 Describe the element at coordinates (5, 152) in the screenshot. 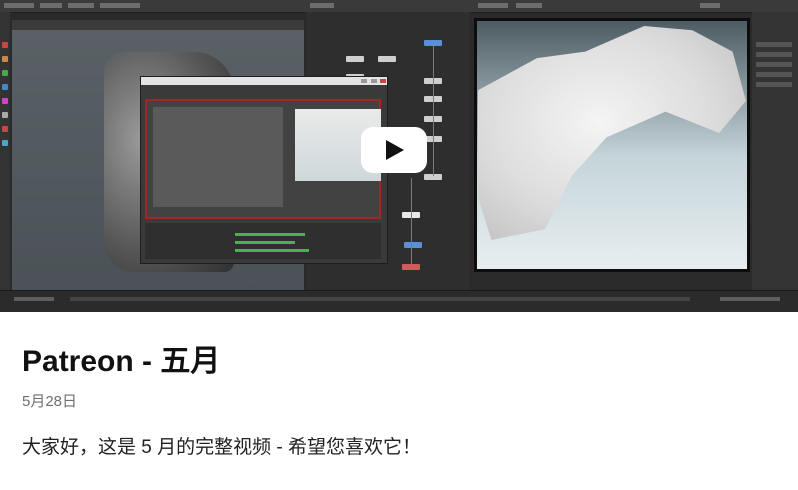

I see `tool-strip` at that location.